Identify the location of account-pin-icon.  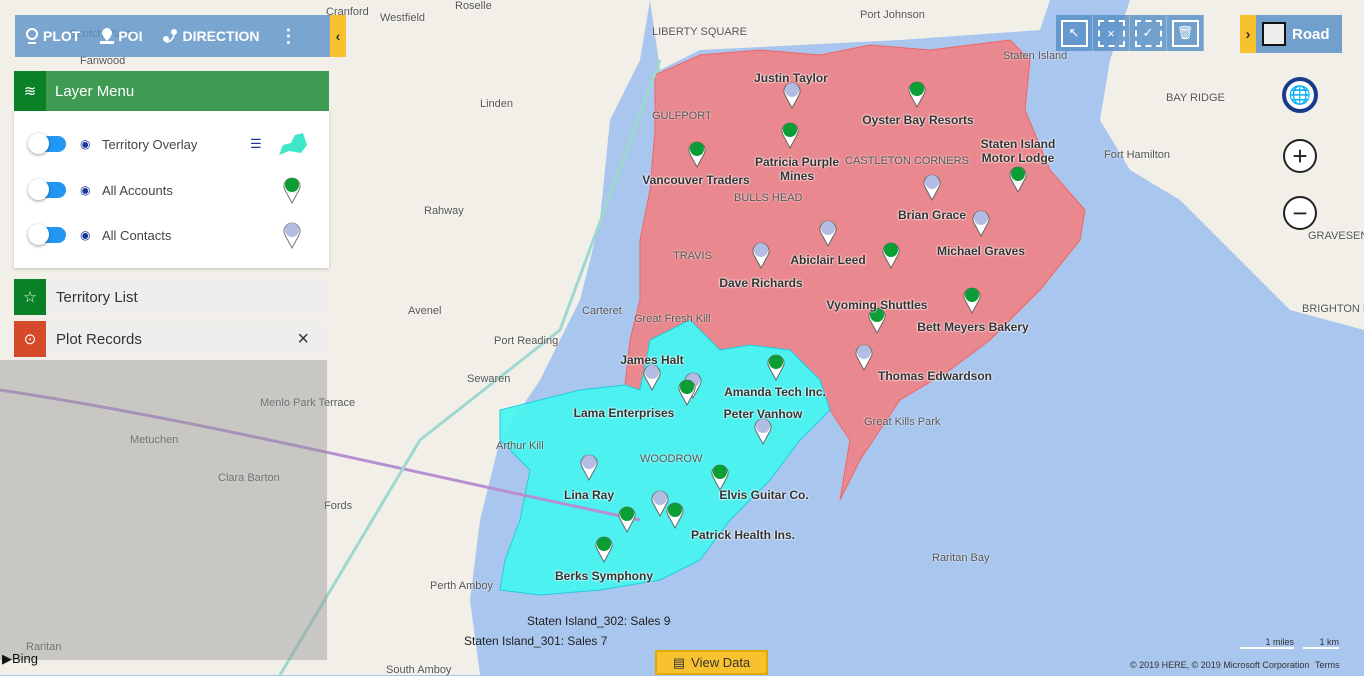
(292, 190).